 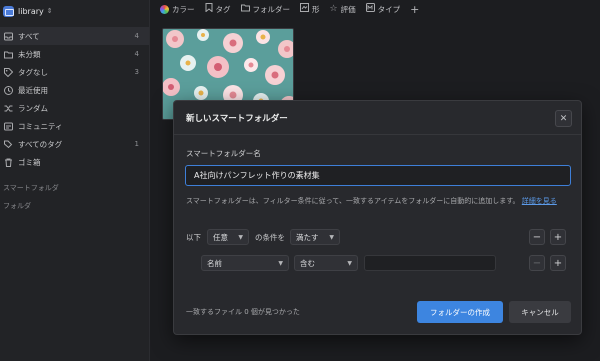 I want to click on sidebar-item-label: ランダム, so click(x=33, y=108).